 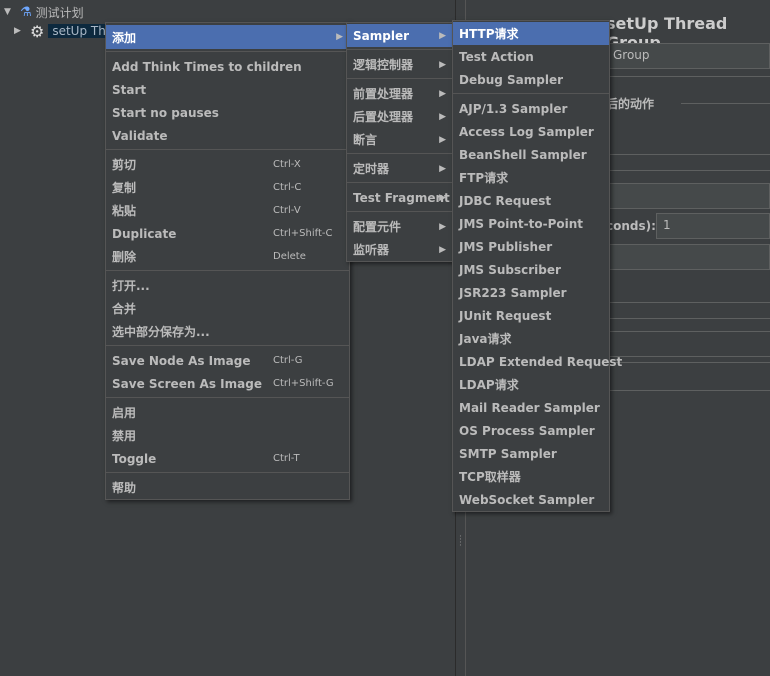 I want to click on menu-item: 断言 ▶, so click(x=399, y=139).